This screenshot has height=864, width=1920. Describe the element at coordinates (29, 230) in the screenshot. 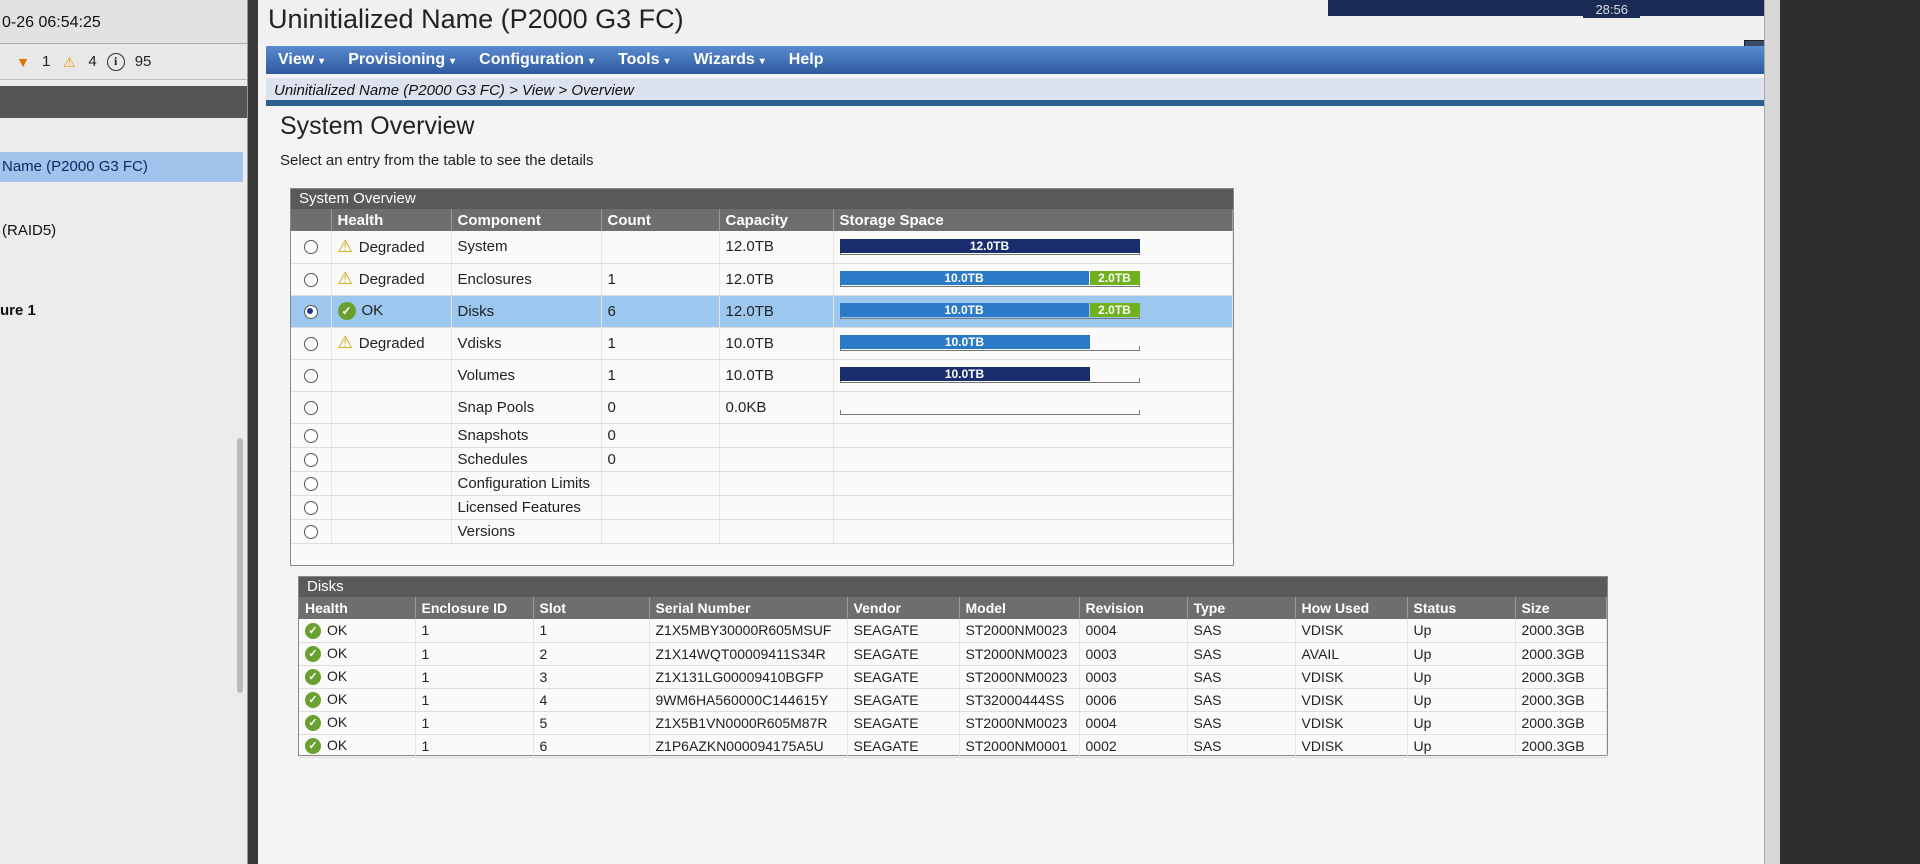

I see `tree-node-vdisk: (RAID5)` at that location.